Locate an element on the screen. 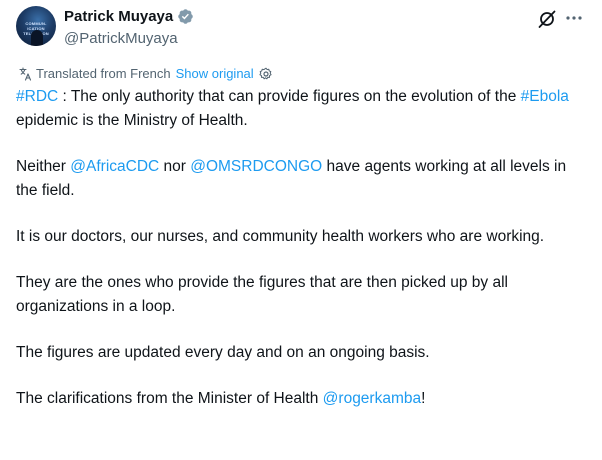 The height and width of the screenshot is (460, 602). show-original-link: Show original is located at coordinates (215, 73).